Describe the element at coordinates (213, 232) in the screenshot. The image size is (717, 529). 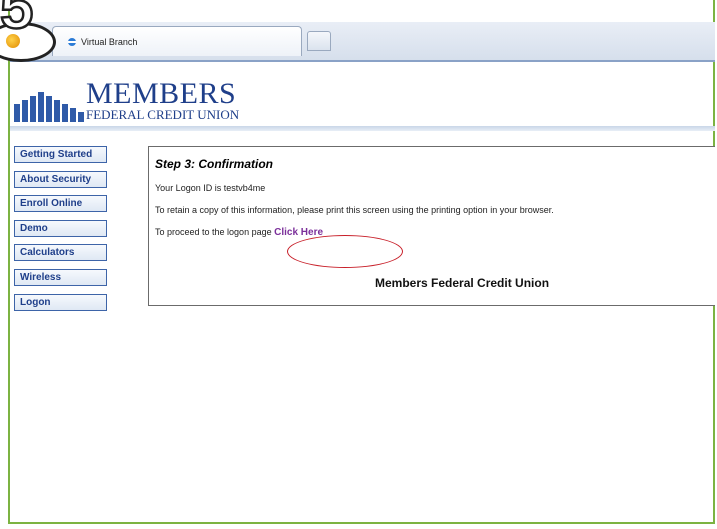
I see `proceed-text: To proceed to the logon page` at that location.